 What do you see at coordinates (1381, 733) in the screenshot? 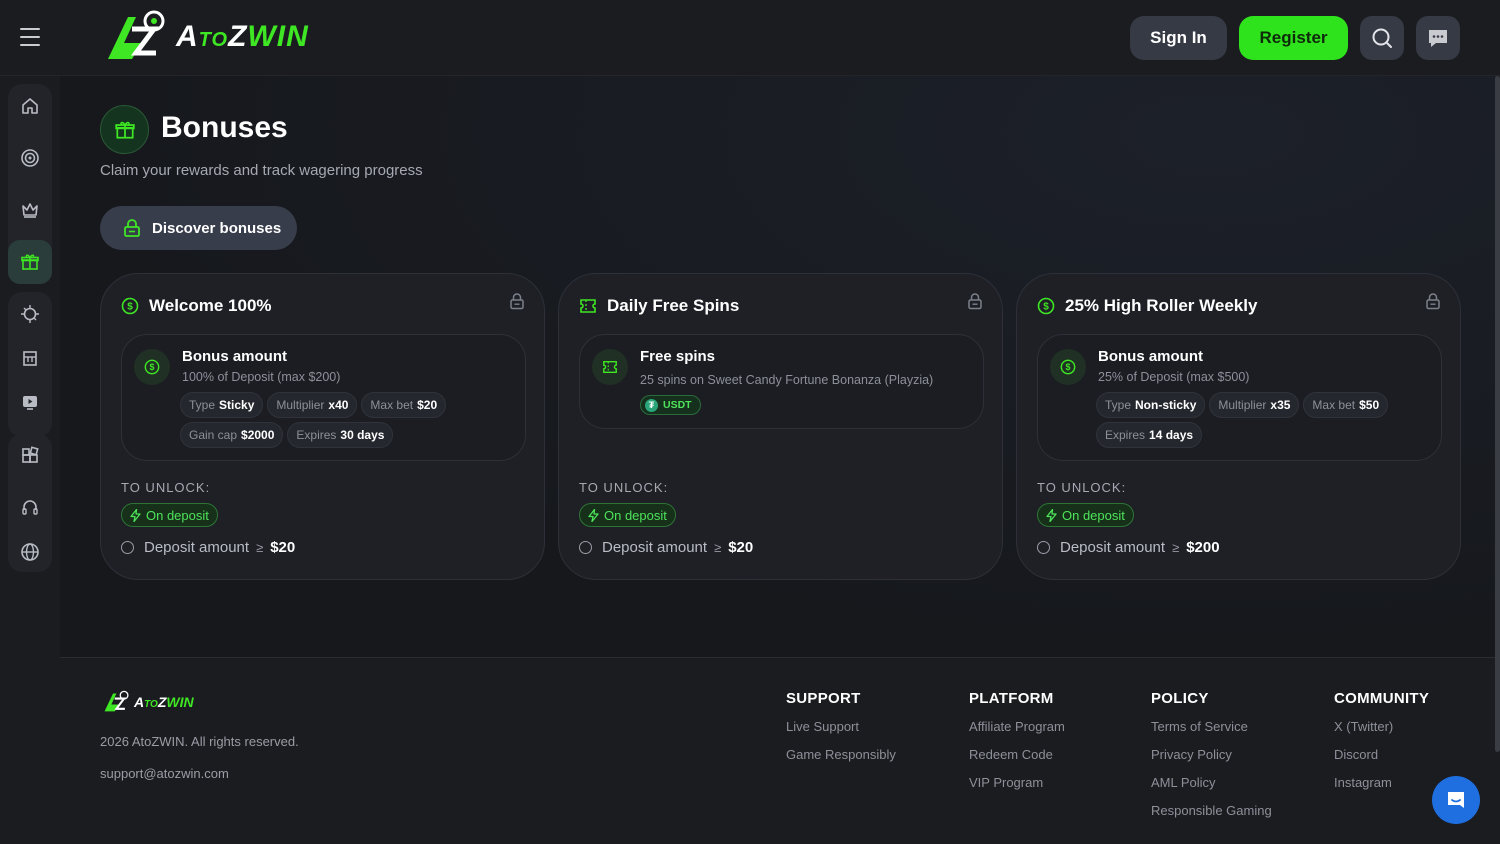
I see `footer-link-twitter: X (Twitter)` at bounding box center [1381, 733].